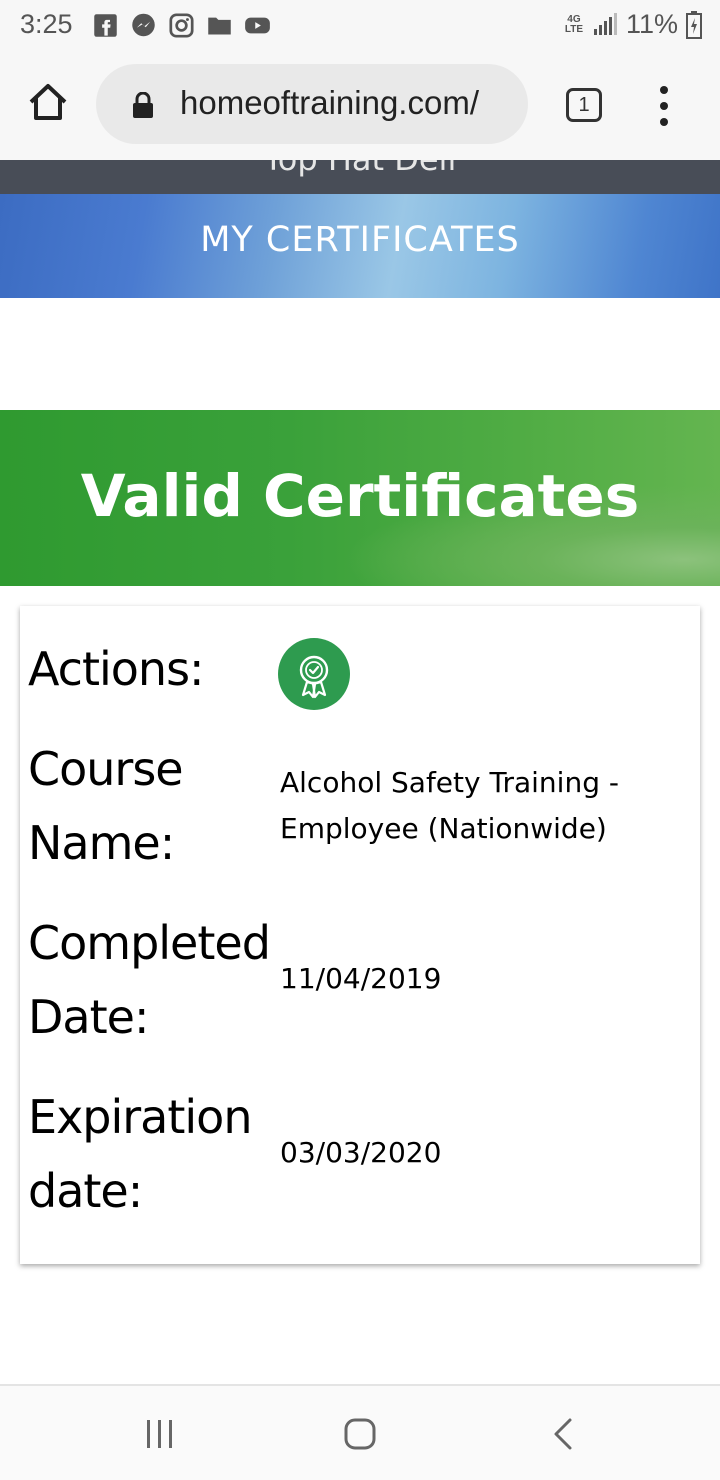  What do you see at coordinates (46, 24) in the screenshot?
I see `status-time: 3:25` at bounding box center [46, 24].